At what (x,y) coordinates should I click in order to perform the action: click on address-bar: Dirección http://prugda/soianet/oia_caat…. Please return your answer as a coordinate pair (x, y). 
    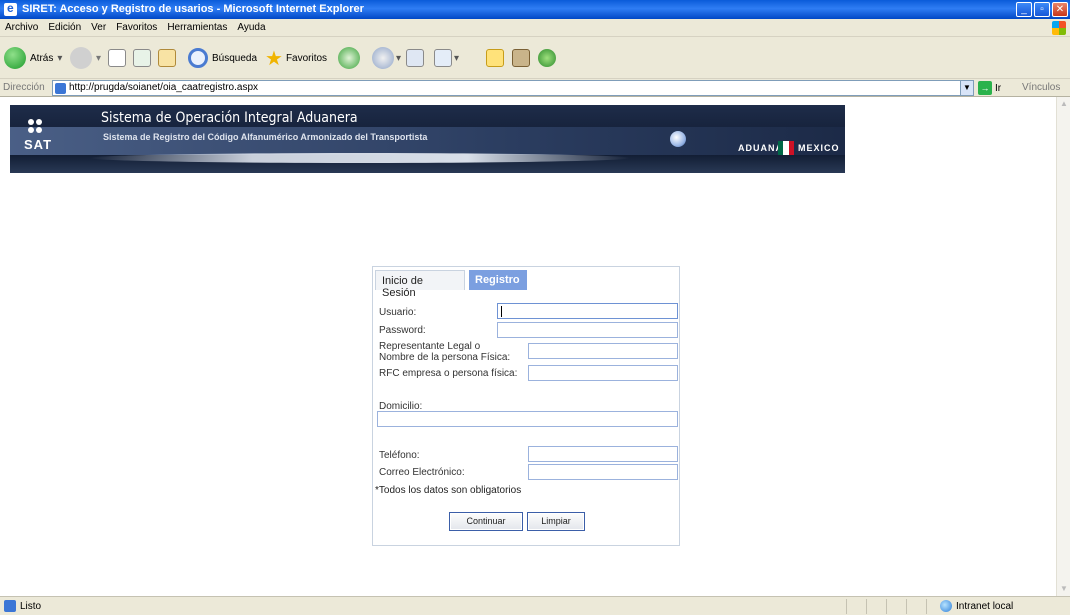
    Looking at the image, I should click on (535, 88).